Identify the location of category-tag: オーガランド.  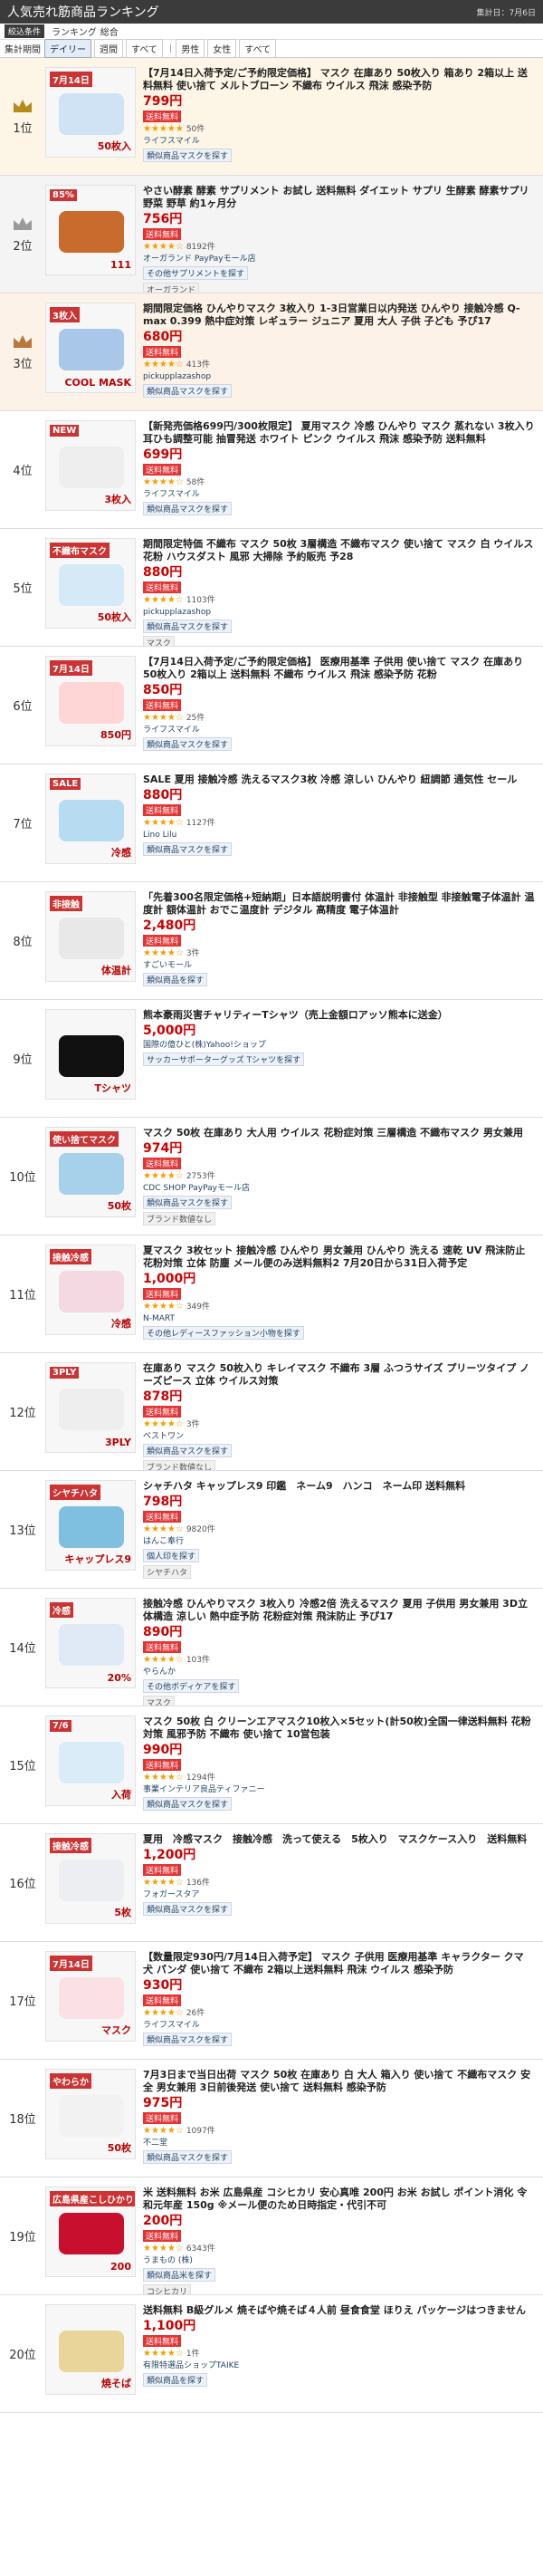
(172, 288).